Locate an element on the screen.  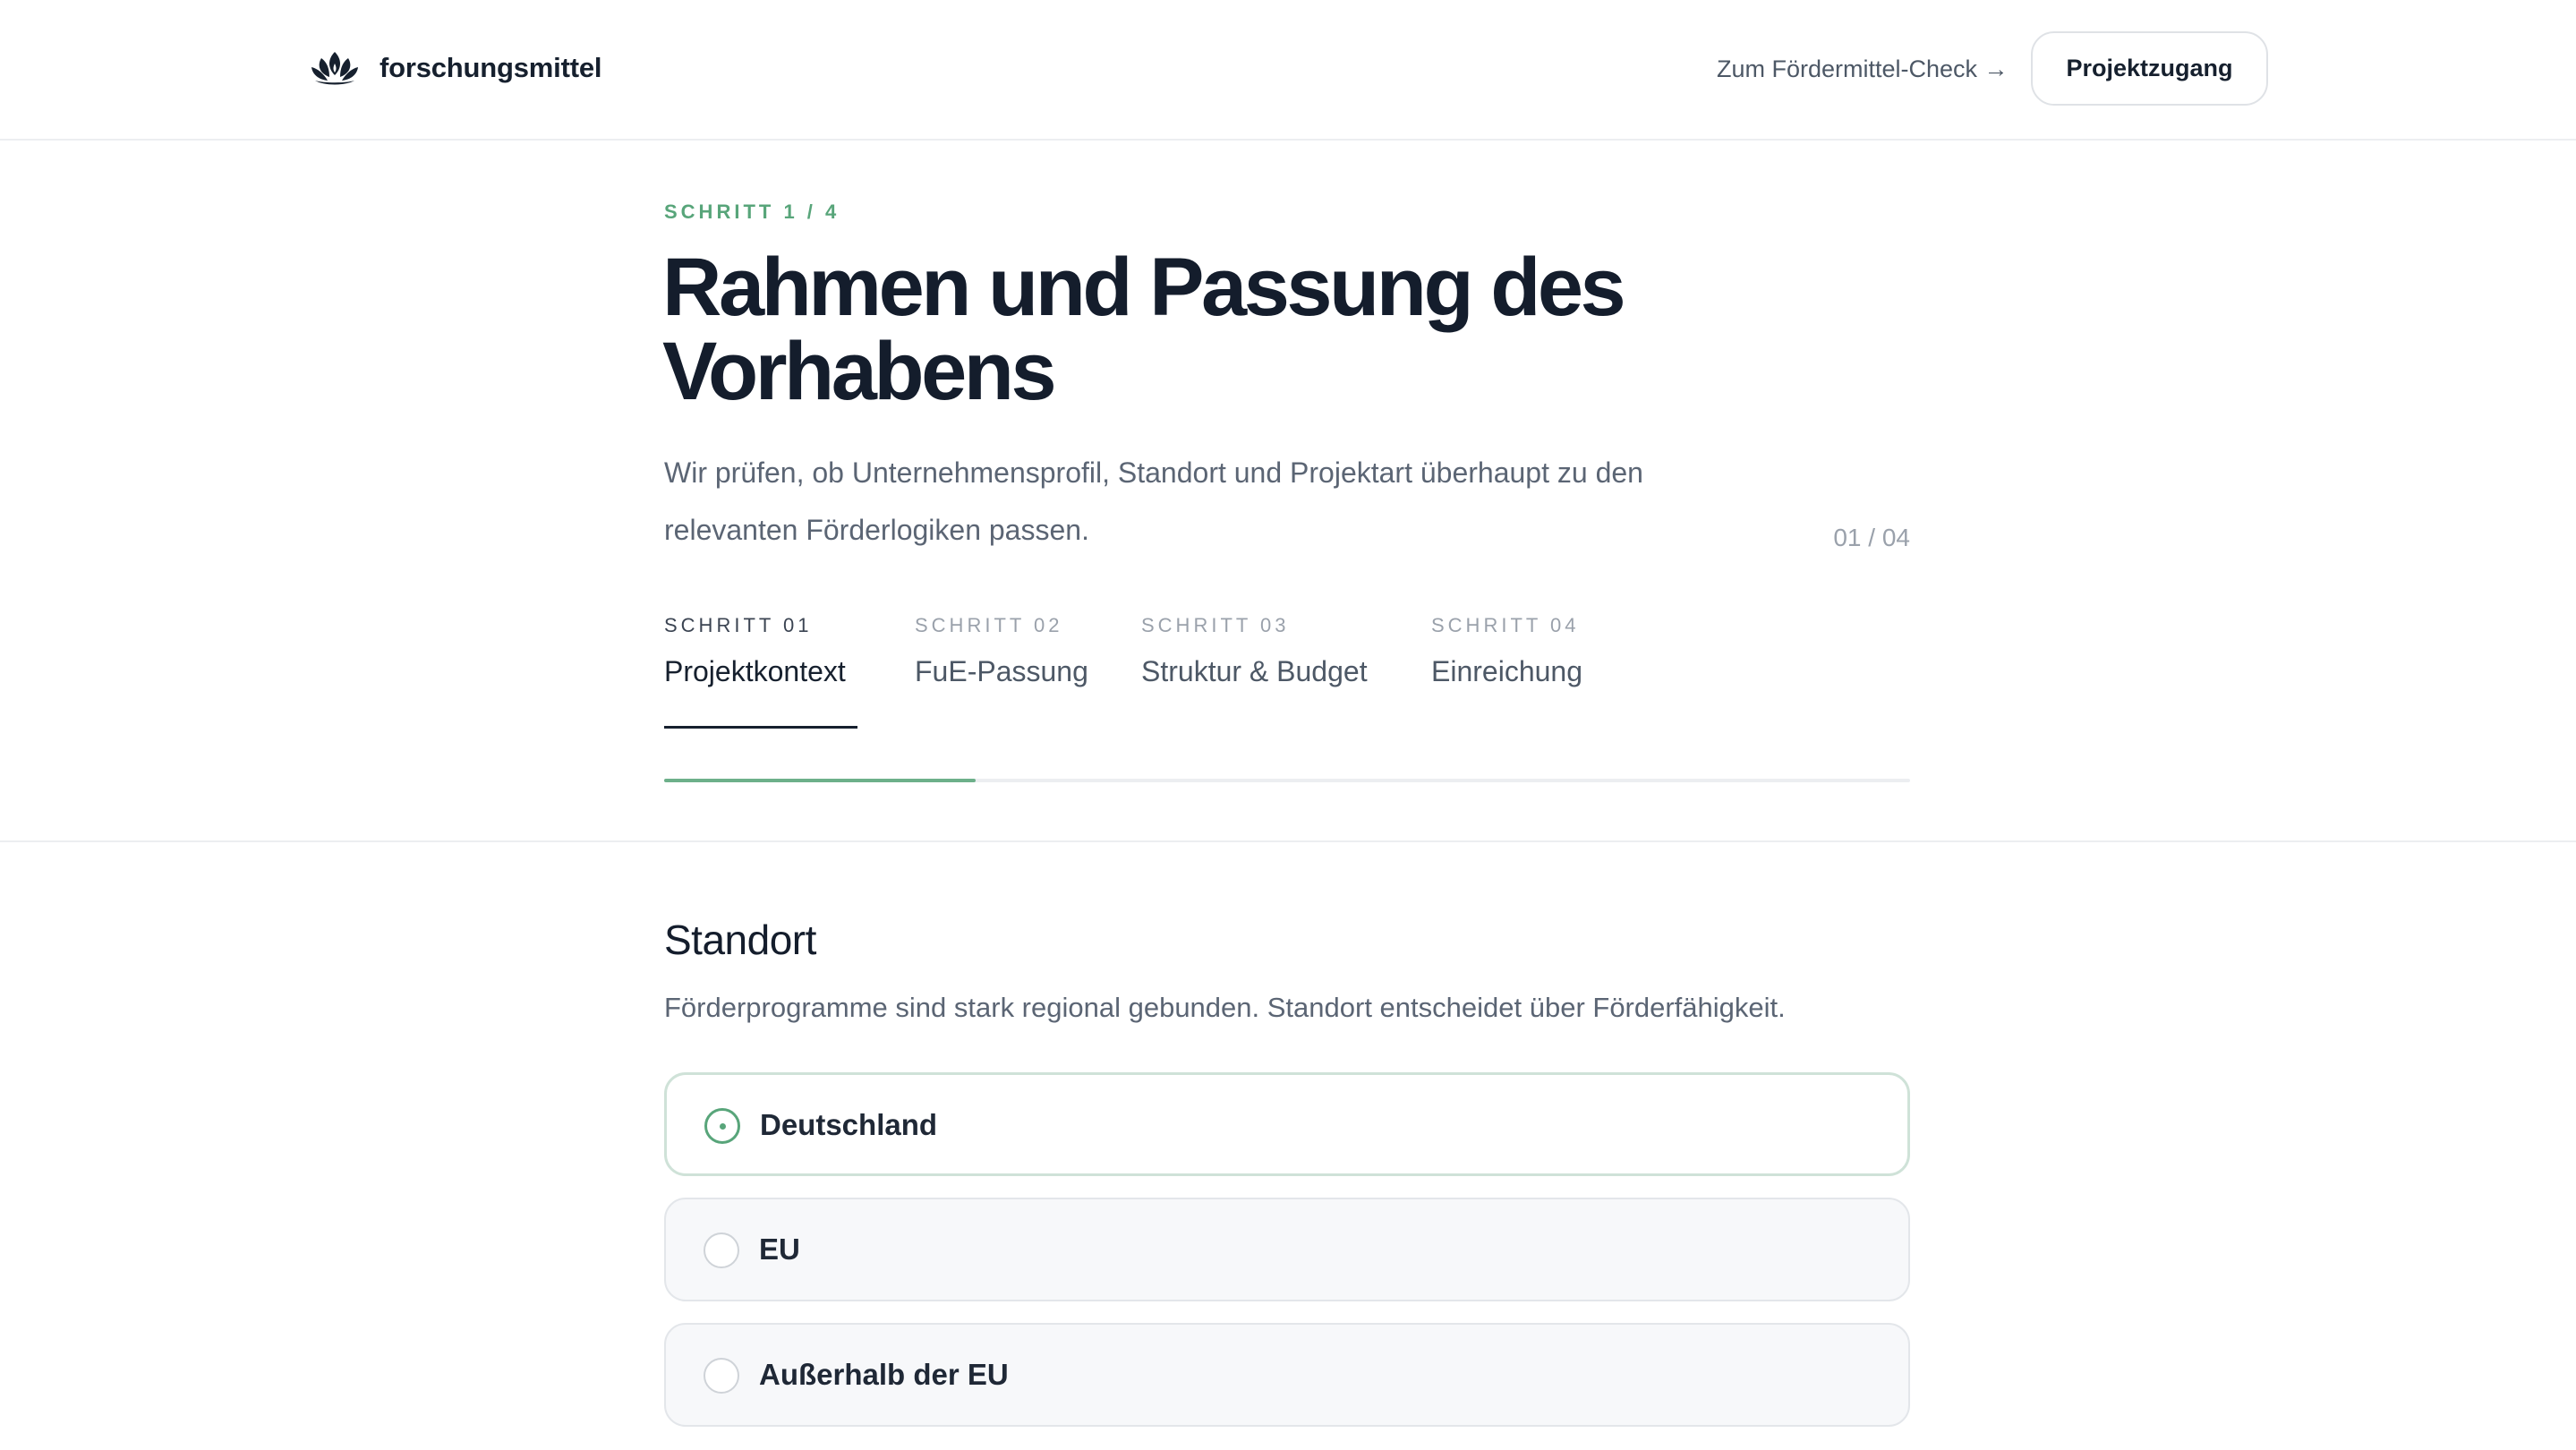
option-label: Deutschland is located at coordinates (849, 1124).